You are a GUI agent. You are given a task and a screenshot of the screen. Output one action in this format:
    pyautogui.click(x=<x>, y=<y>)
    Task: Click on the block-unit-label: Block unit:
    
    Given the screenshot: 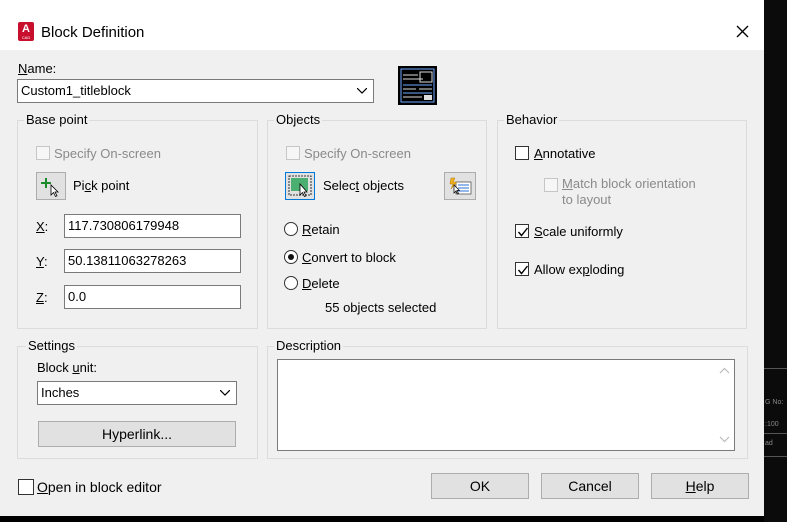 What is the action you would take?
    pyautogui.click(x=67, y=367)
    